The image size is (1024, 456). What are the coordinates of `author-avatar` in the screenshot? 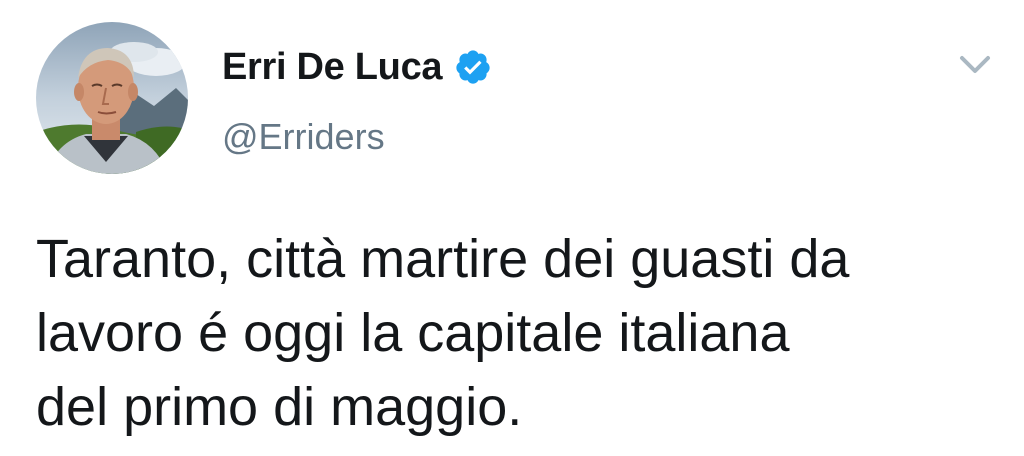 It's located at (112, 98).